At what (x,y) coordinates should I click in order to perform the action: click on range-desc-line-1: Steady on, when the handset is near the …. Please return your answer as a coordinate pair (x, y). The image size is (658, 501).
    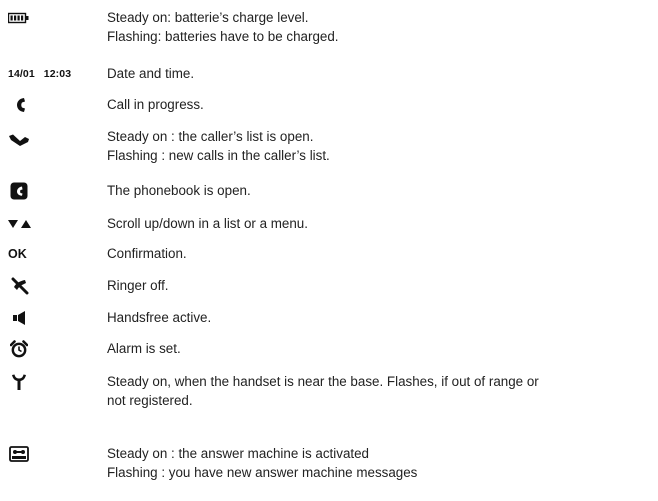
    Looking at the image, I should click on (323, 381).